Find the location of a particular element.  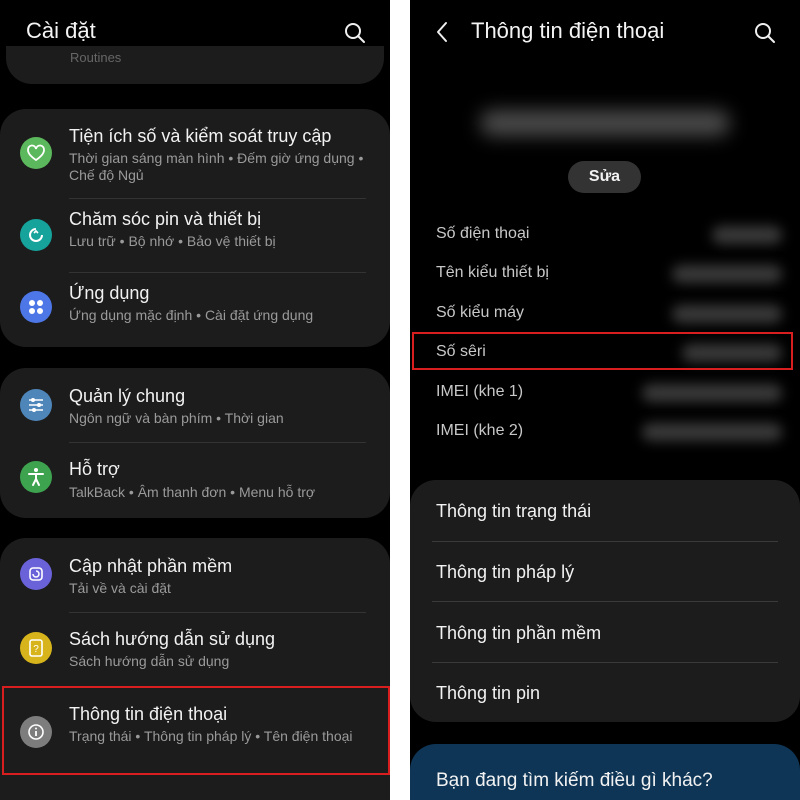

item-subtitle: Tải về và cài đặt is located at coordinates (120, 588).